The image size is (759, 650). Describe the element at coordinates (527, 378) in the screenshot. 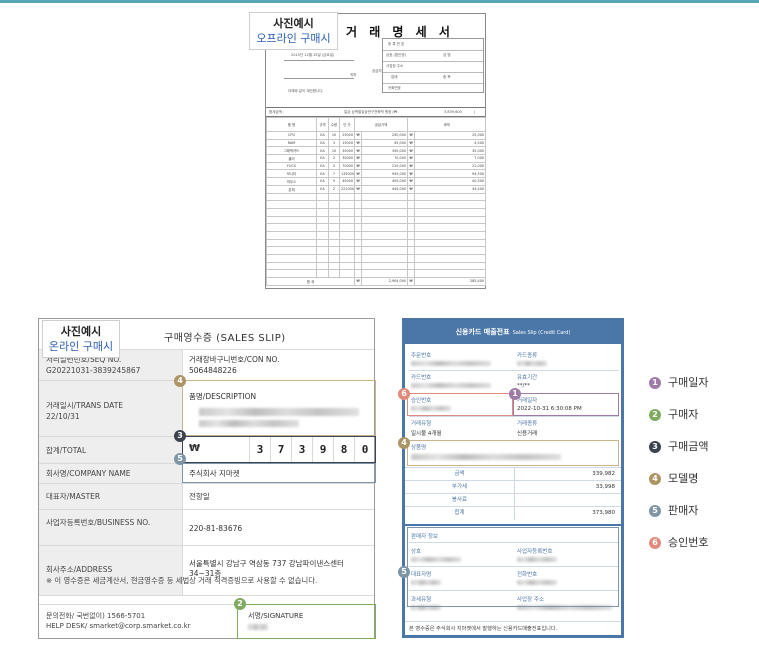

I see `valid-period-label: 유효기간` at that location.